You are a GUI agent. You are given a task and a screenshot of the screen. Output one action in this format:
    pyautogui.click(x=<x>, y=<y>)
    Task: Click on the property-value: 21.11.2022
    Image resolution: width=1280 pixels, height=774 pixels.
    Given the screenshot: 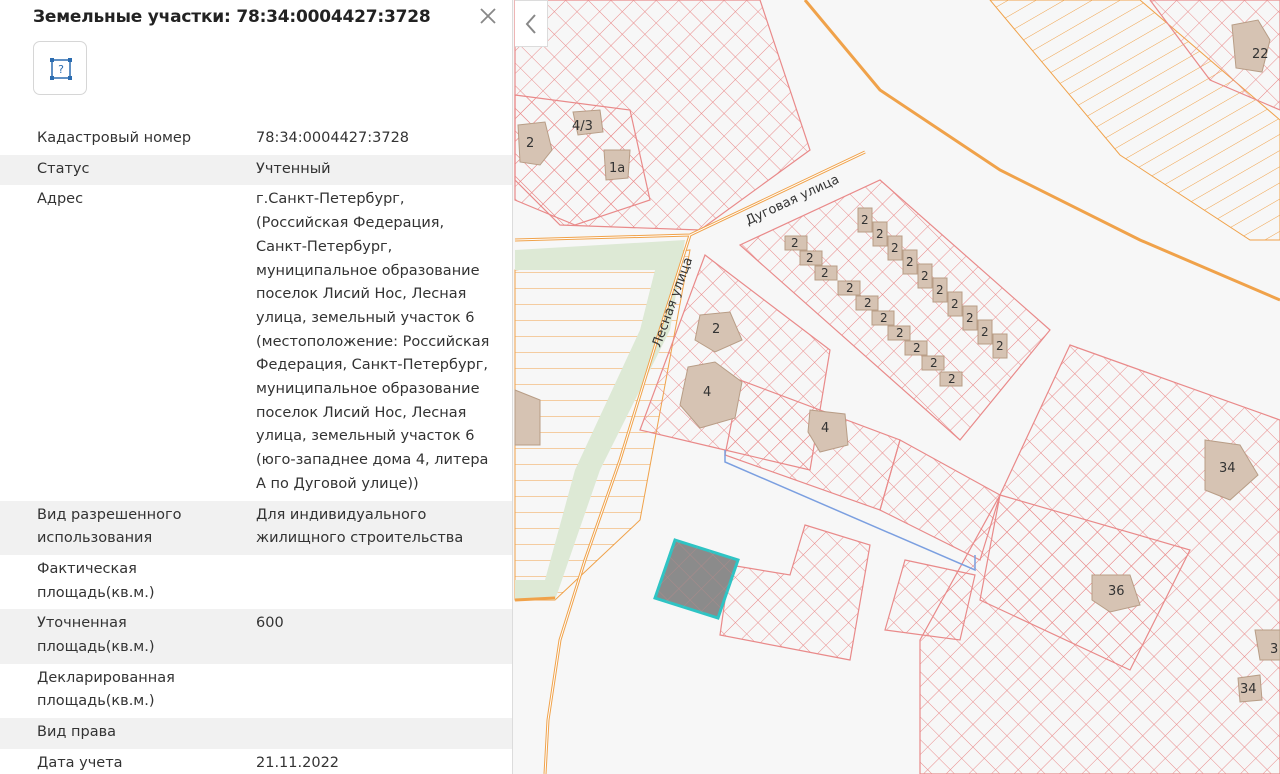 What is the action you would take?
    pyautogui.click(x=298, y=762)
    